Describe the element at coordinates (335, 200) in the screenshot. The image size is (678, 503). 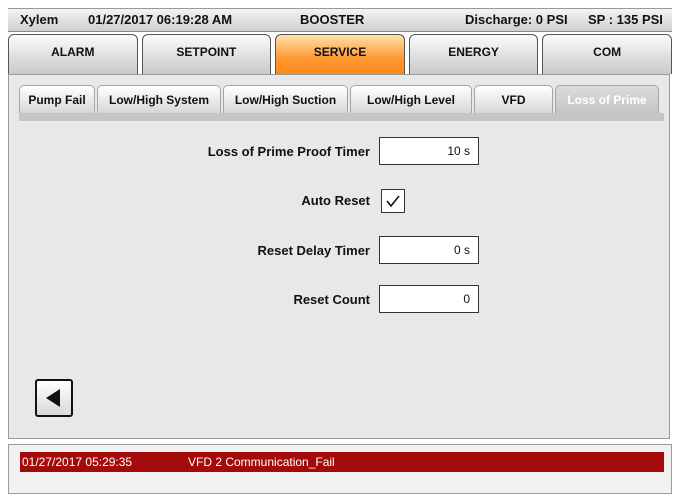
I see `auto-reset-label: Auto Reset` at that location.